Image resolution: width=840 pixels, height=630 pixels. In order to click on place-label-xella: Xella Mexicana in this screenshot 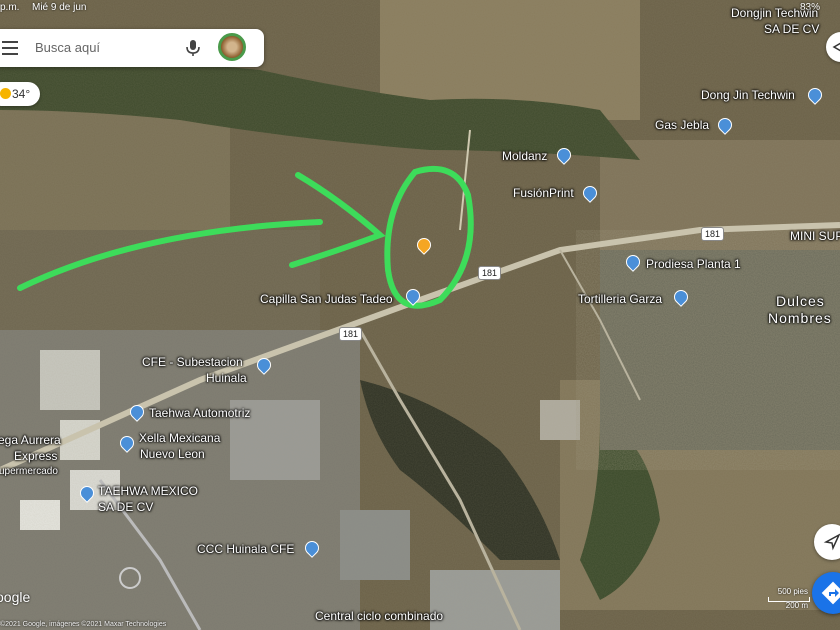, I will do `click(179, 438)`.